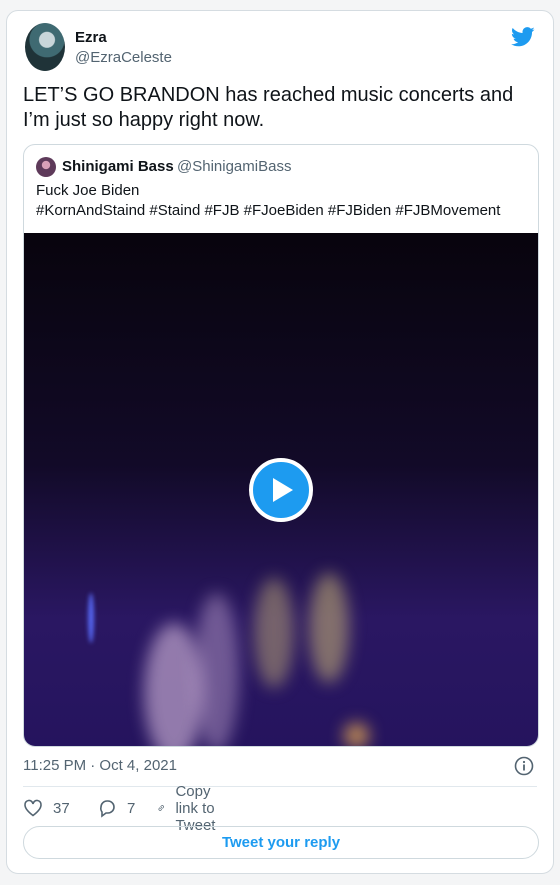 The width and height of the screenshot is (560, 885). What do you see at coordinates (523, 37) in the screenshot?
I see `twitter-bird-icon` at bounding box center [523, 37].